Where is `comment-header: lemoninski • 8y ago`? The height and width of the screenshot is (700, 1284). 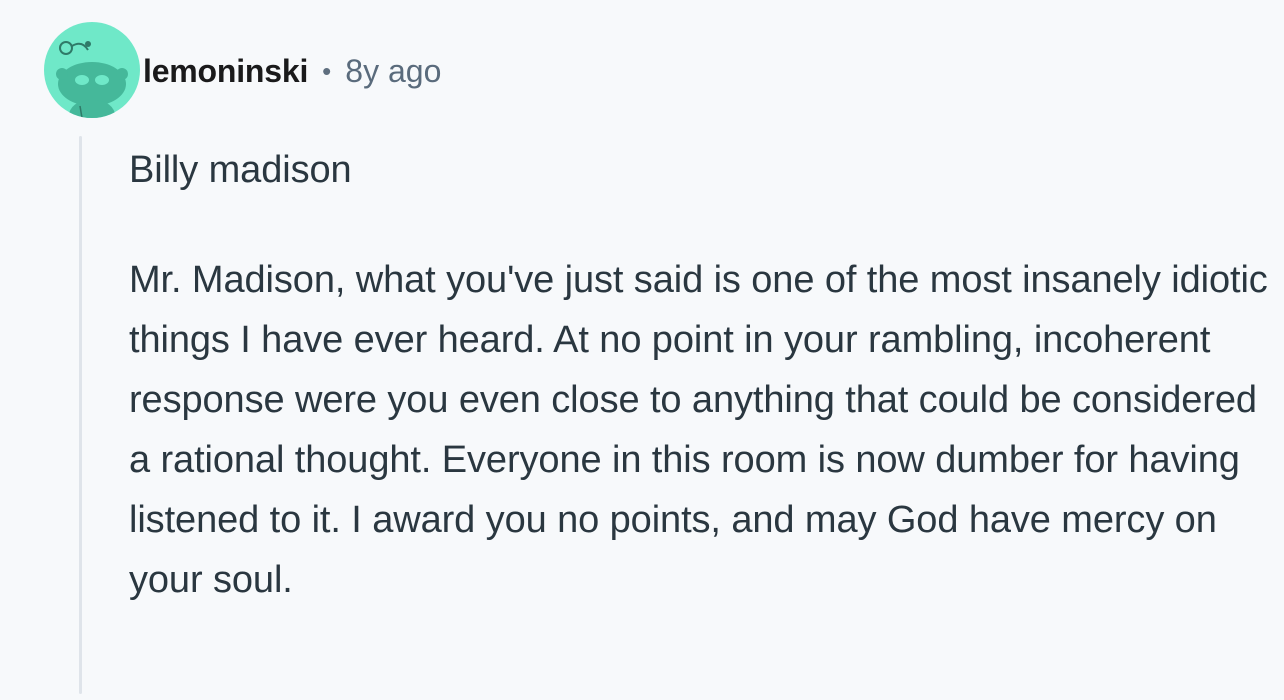
comment-header: lemoninski • 8y ago is located at coordinates (292, 71).